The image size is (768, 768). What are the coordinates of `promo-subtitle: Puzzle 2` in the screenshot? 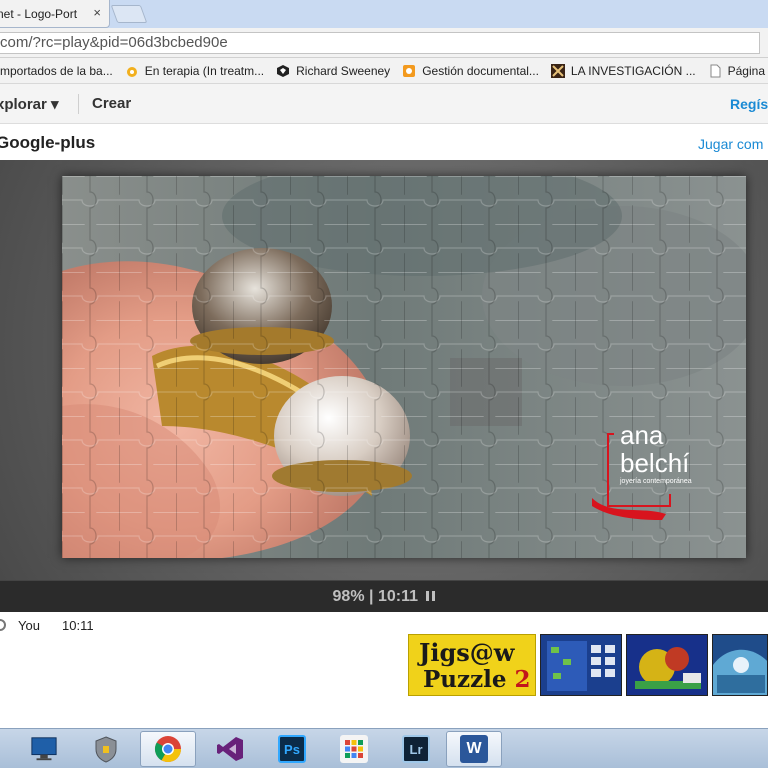 It's located at (477, 679).